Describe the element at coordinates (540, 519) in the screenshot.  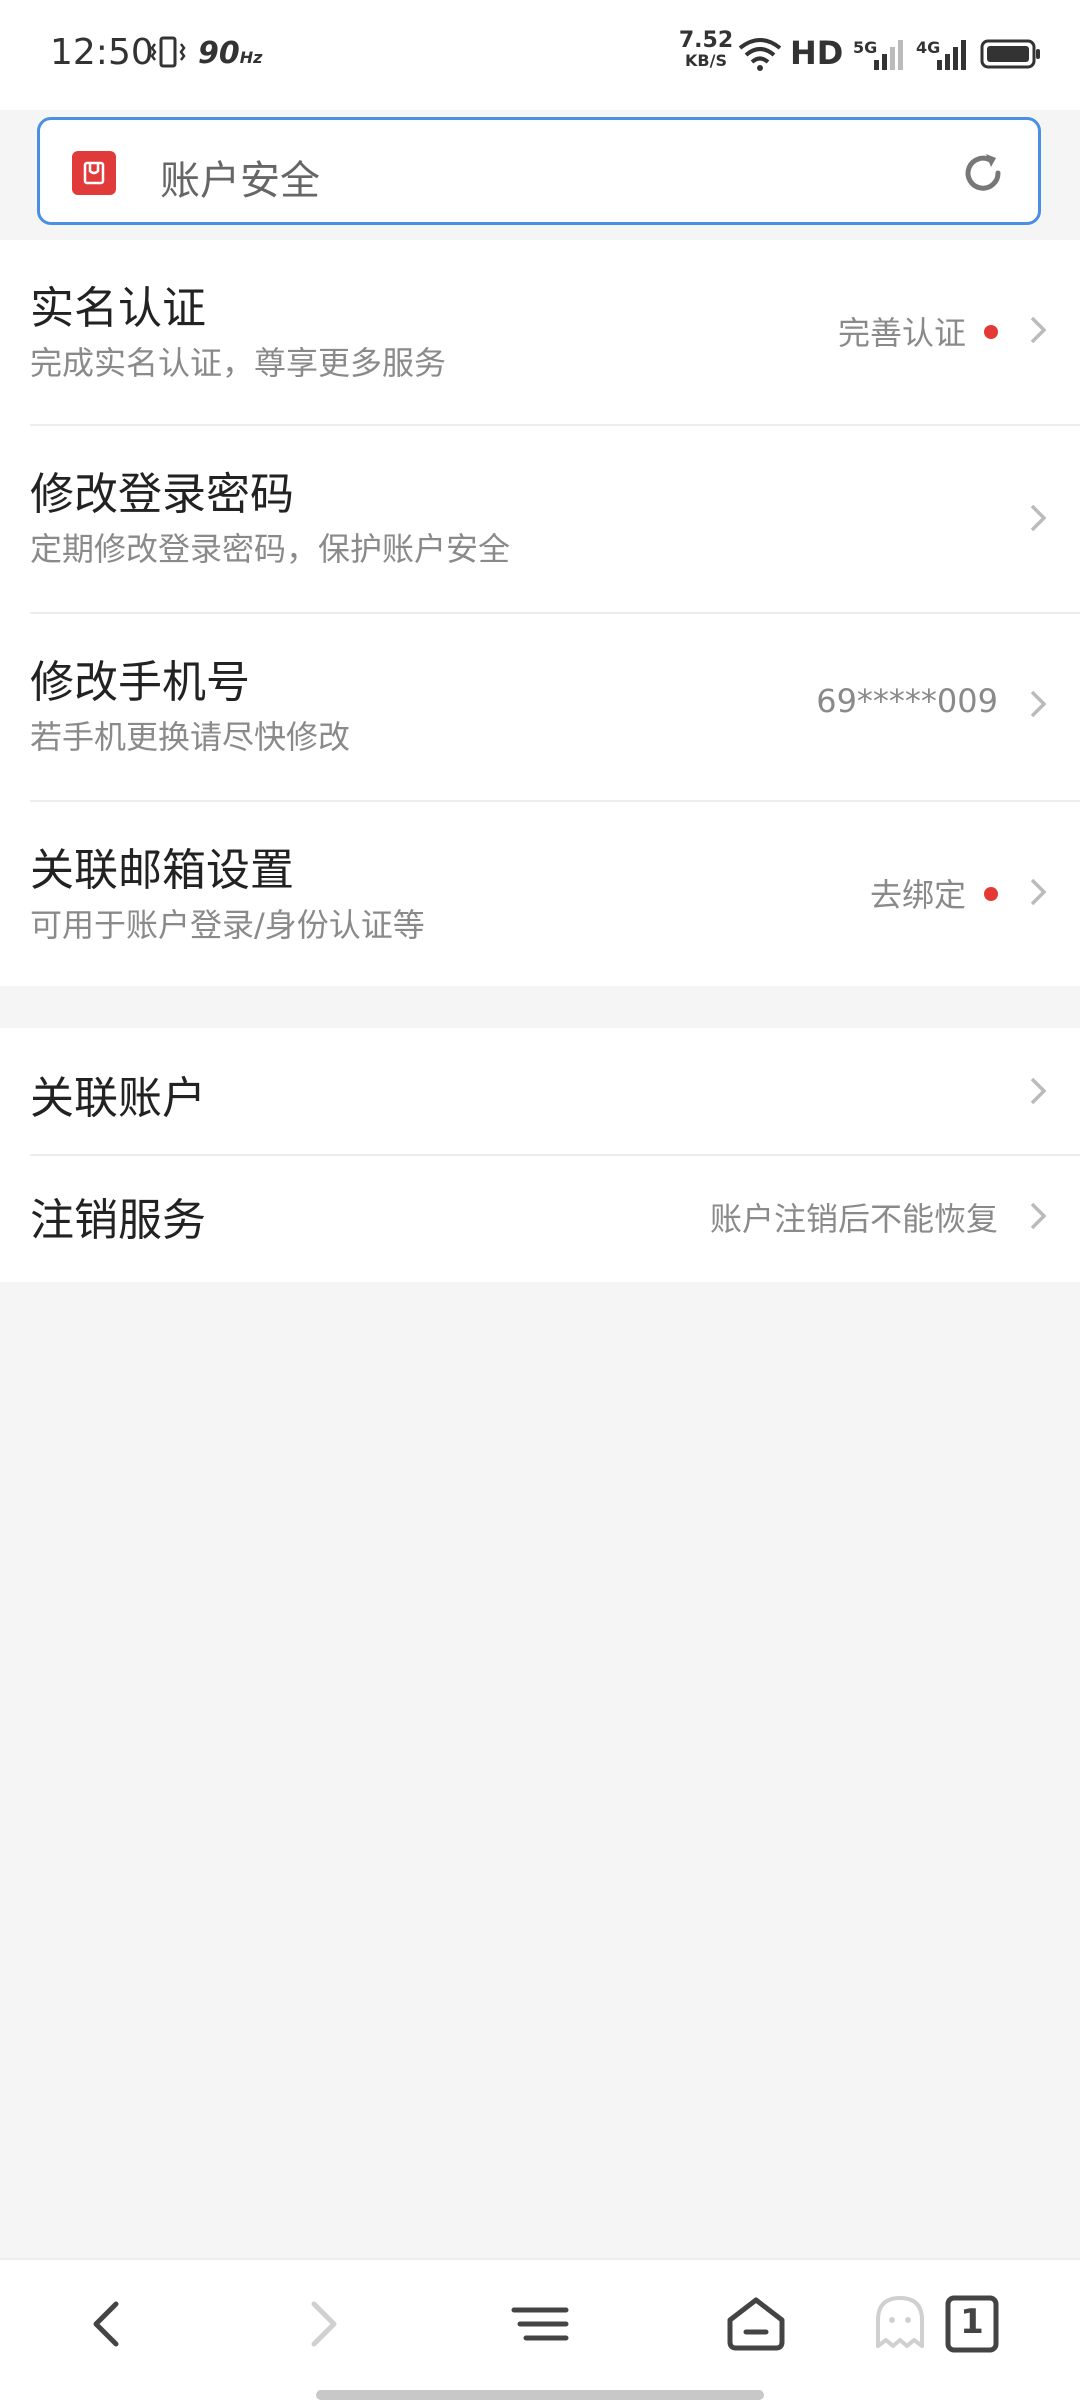
I see `list-item-change-password: 修改登录密码 定期修改登录密码，保护账户安全` at that location.